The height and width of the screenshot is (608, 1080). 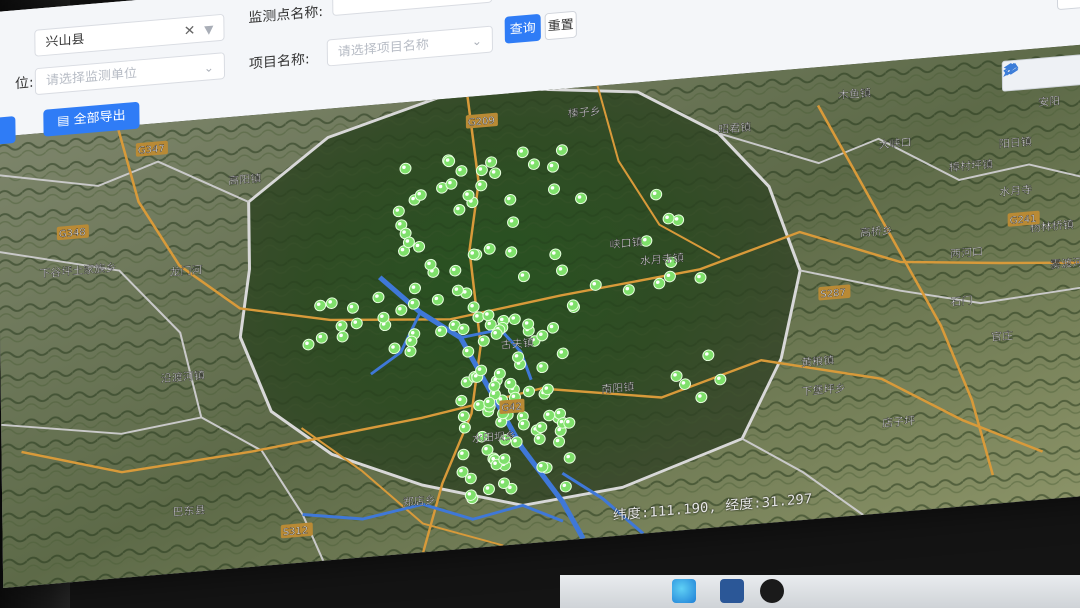 I want to click on measure-icon, so click(x=1011, y=69).